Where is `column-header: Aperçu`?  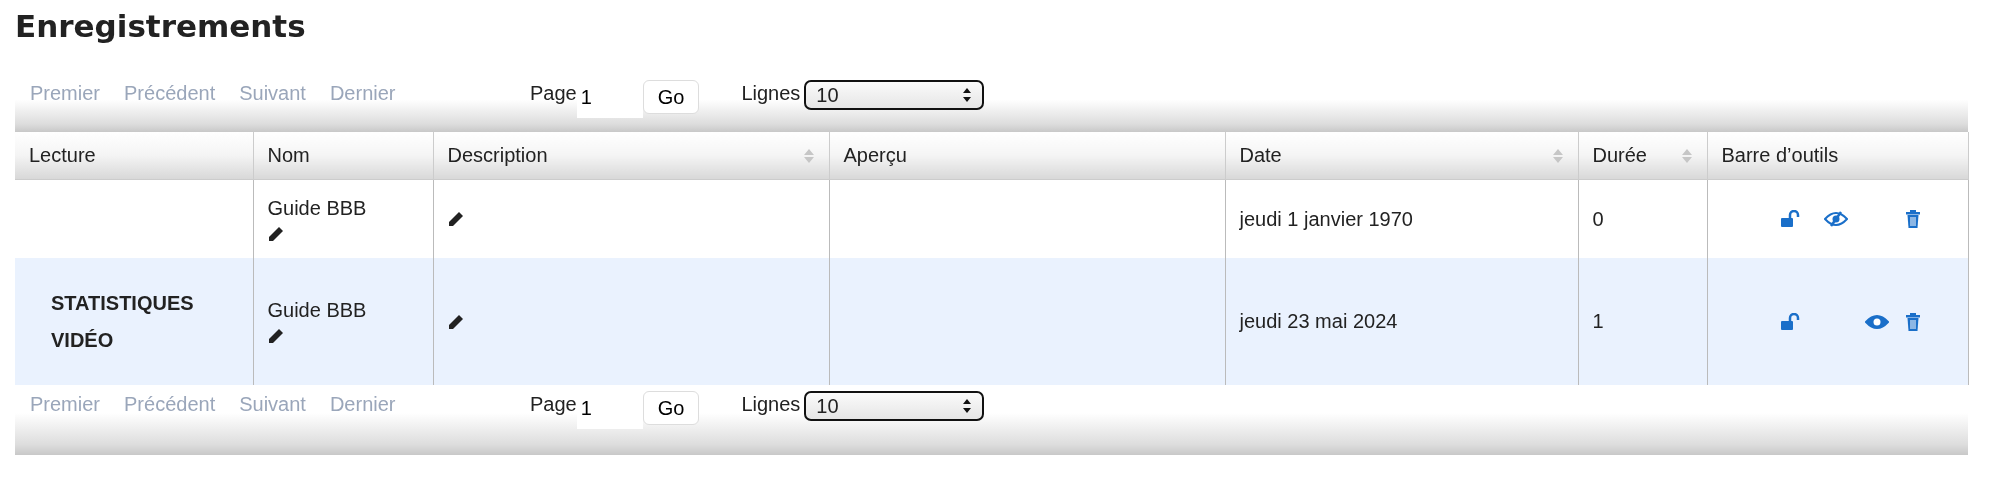 column-header: Aperçu is located at coordinates (1027, 156).